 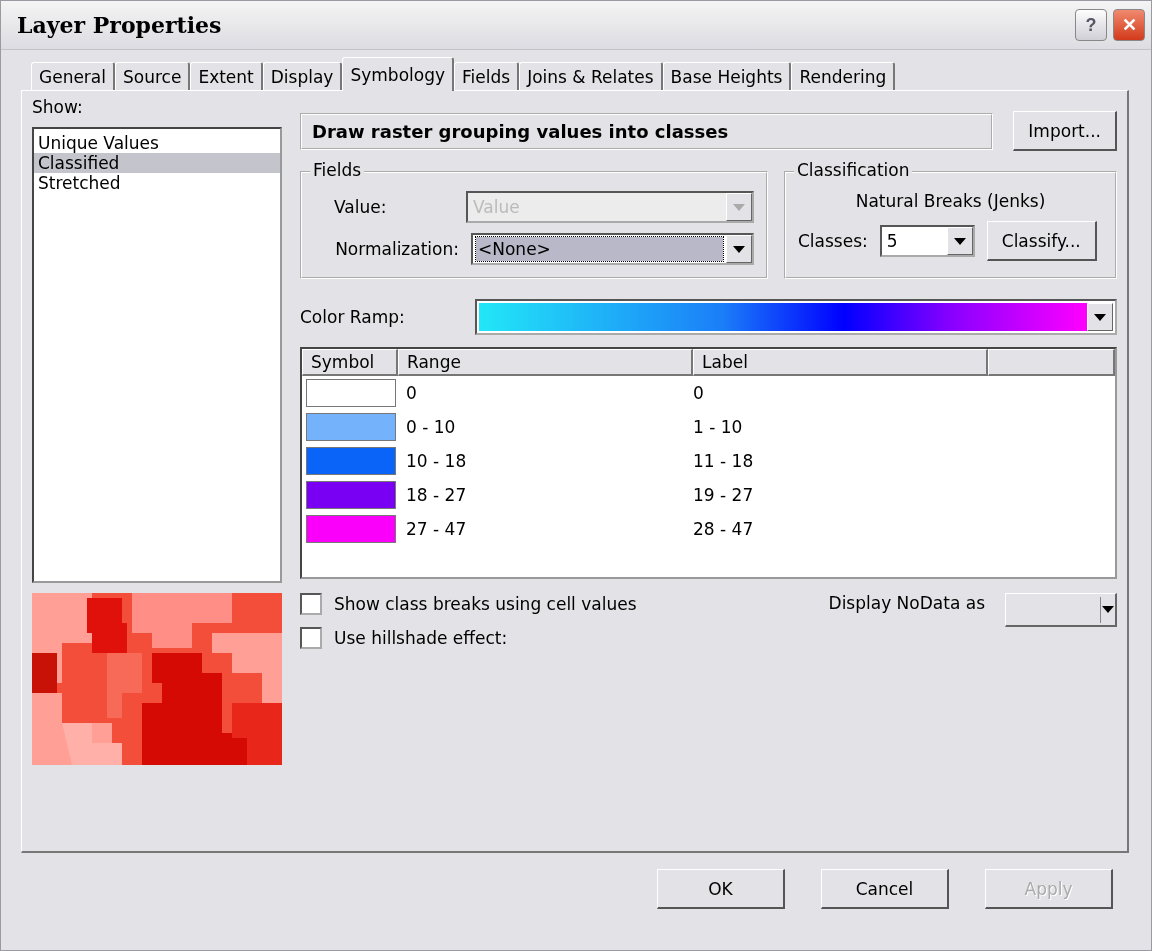 I want to click on tab: Symbology, so click(x=398, y=74).